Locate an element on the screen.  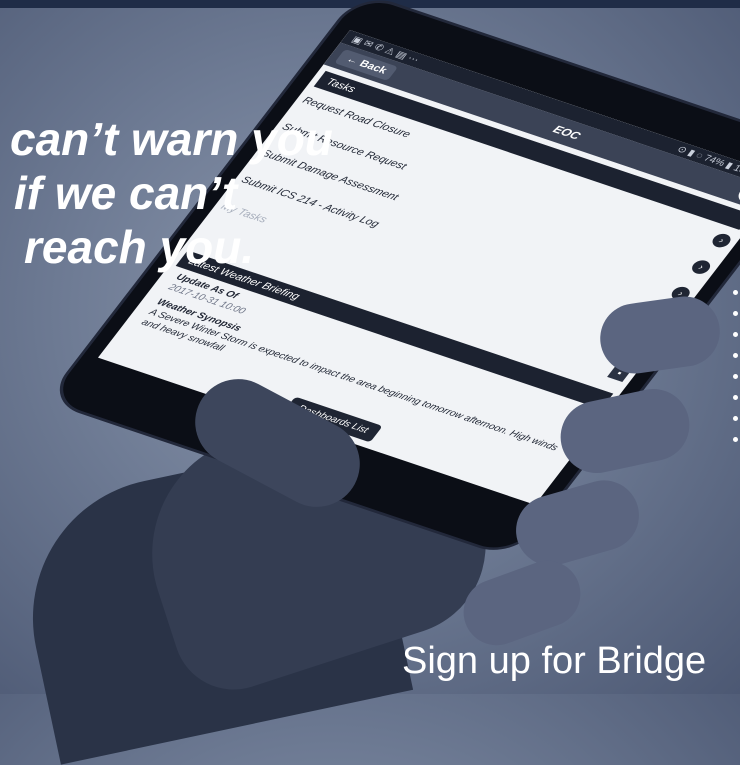
headline-line-2: if we can’t is located at coordinates (126, 193).